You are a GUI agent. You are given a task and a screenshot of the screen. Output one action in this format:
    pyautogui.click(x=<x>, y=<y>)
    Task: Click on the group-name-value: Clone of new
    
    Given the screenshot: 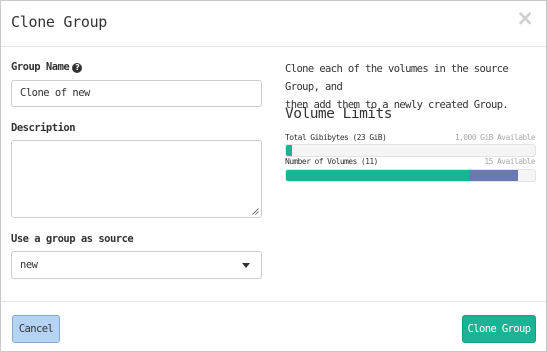 What is the action you would take?
    pyautogui.click(x=55, y=93)
    